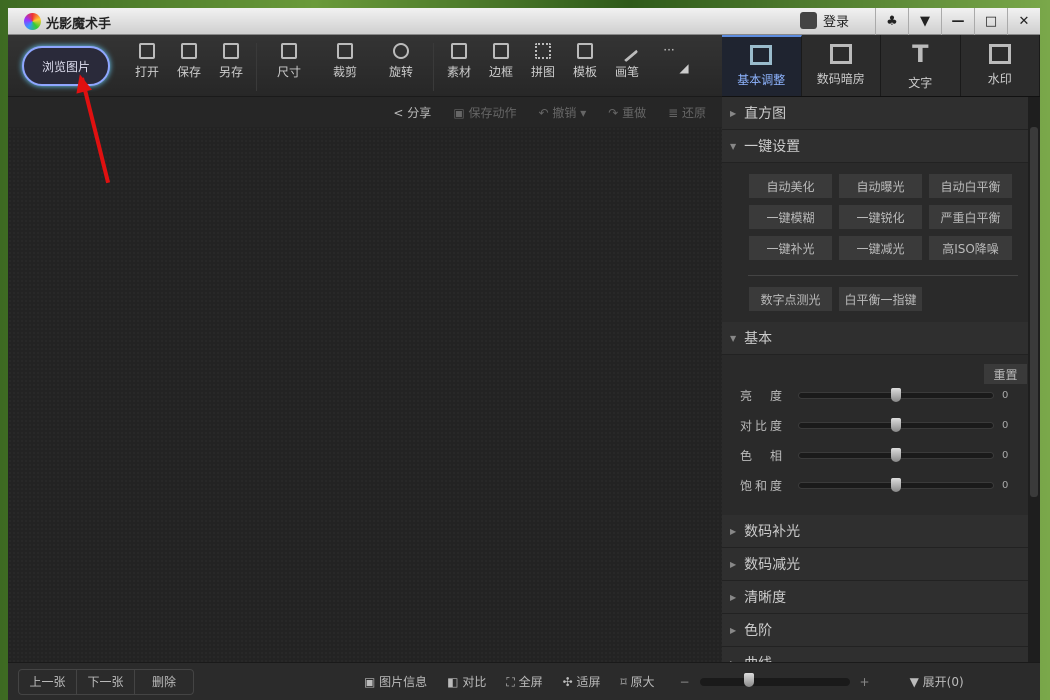  What do you see at coordinates (466, 681) in the screenshot?
I see `compare-button: ◧ 对比` at bounding box center [466, 681].